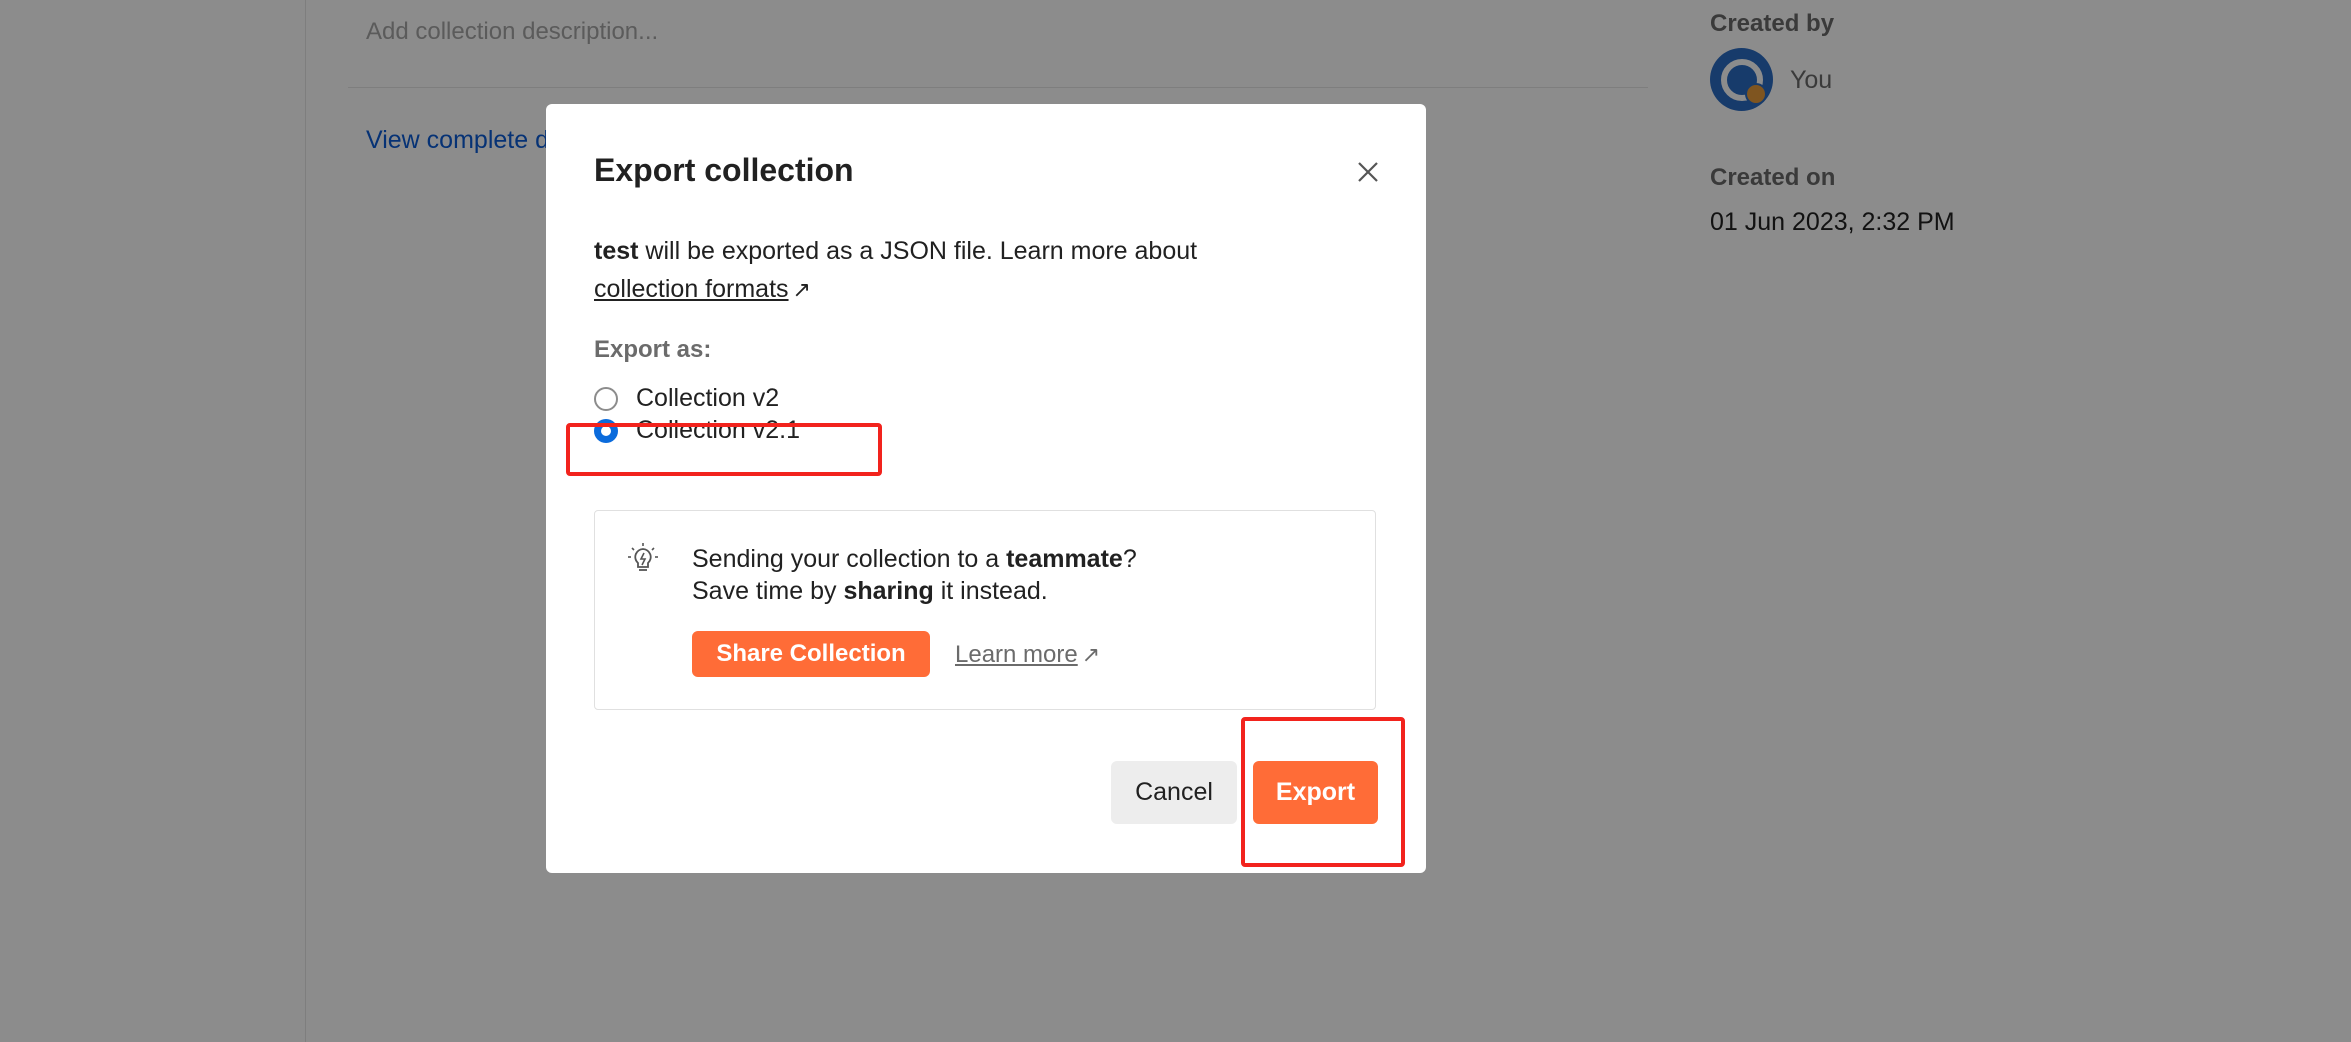  I want to click on lightbulb-icon, so click(643, 557).